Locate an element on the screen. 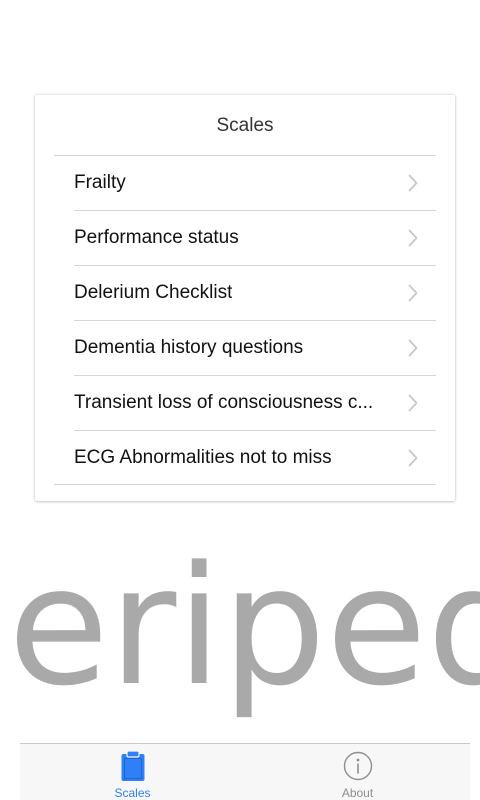  list-item-label: Dementia history questions is located at coordinates (189, 347).